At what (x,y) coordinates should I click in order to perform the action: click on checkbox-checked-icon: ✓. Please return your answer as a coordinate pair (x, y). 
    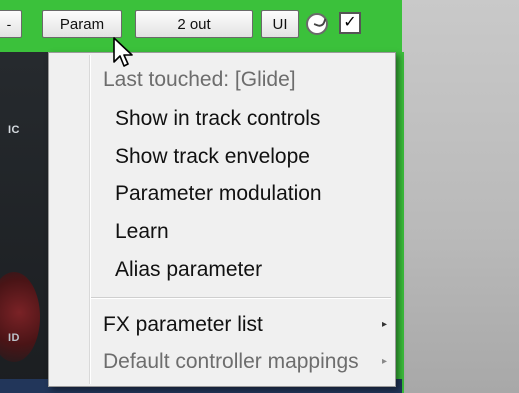
    Looking at the image, I should click on (350, 23).